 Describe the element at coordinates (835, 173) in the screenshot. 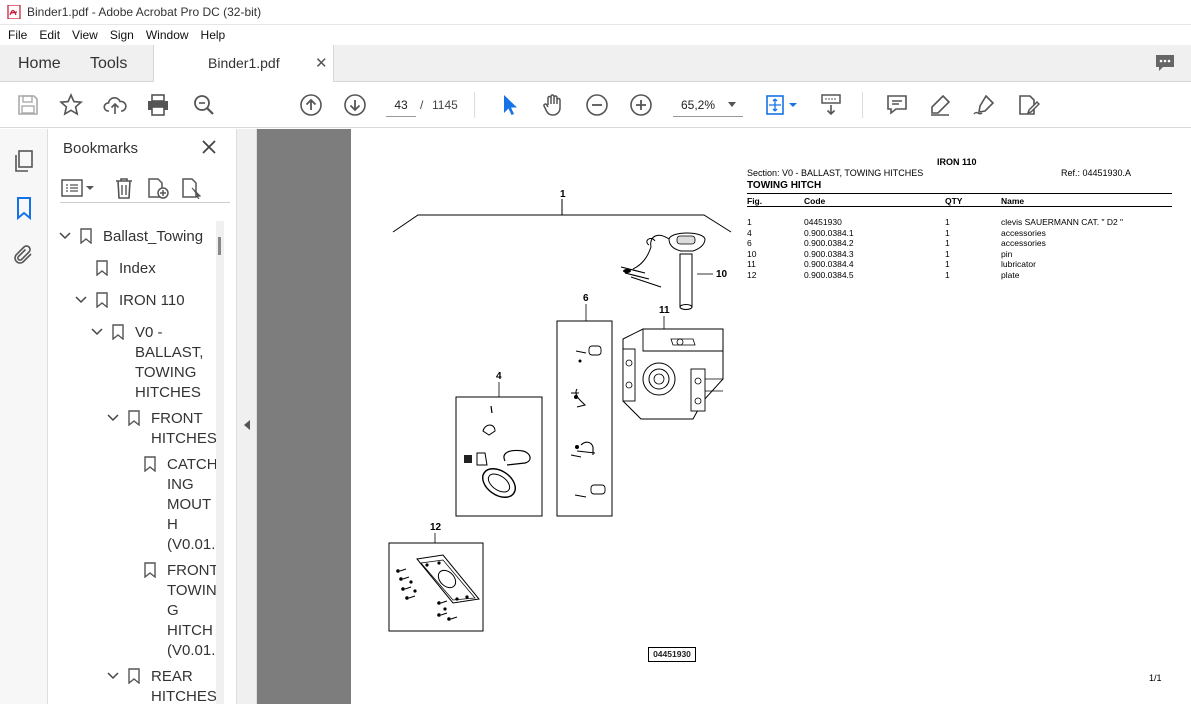

I see `section-title: Section: V0 - BALLAST, TOWING HITCHES` at that location.